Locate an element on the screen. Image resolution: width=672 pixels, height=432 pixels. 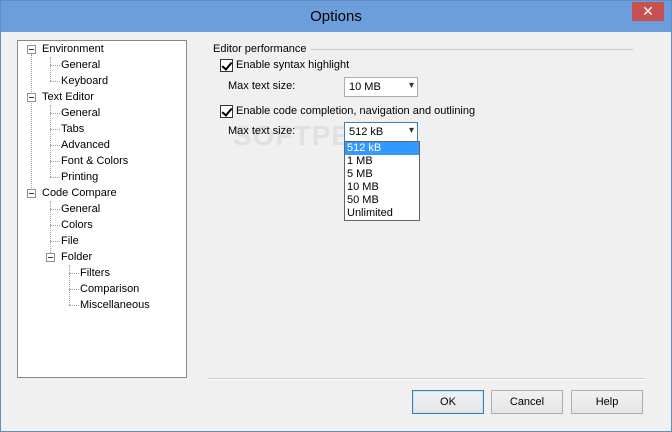
button-separator is located at coordinates (425, 379).